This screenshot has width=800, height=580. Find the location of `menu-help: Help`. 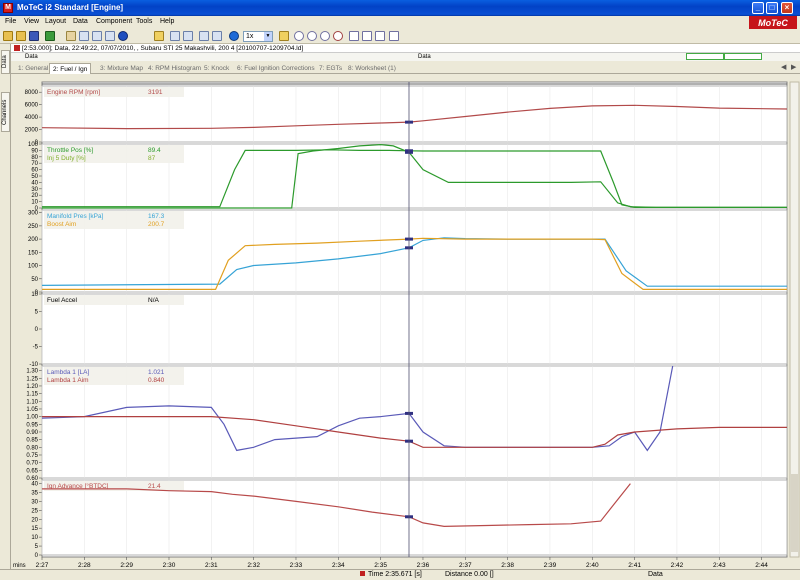

menu-help: Help is located at coordinates (167, 21).